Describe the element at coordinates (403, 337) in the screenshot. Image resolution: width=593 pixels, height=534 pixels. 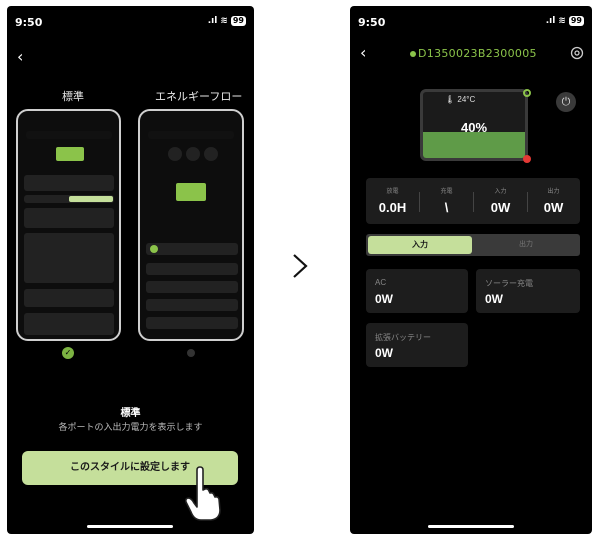
I see `port-label: 拡張バッテリー` at that location.